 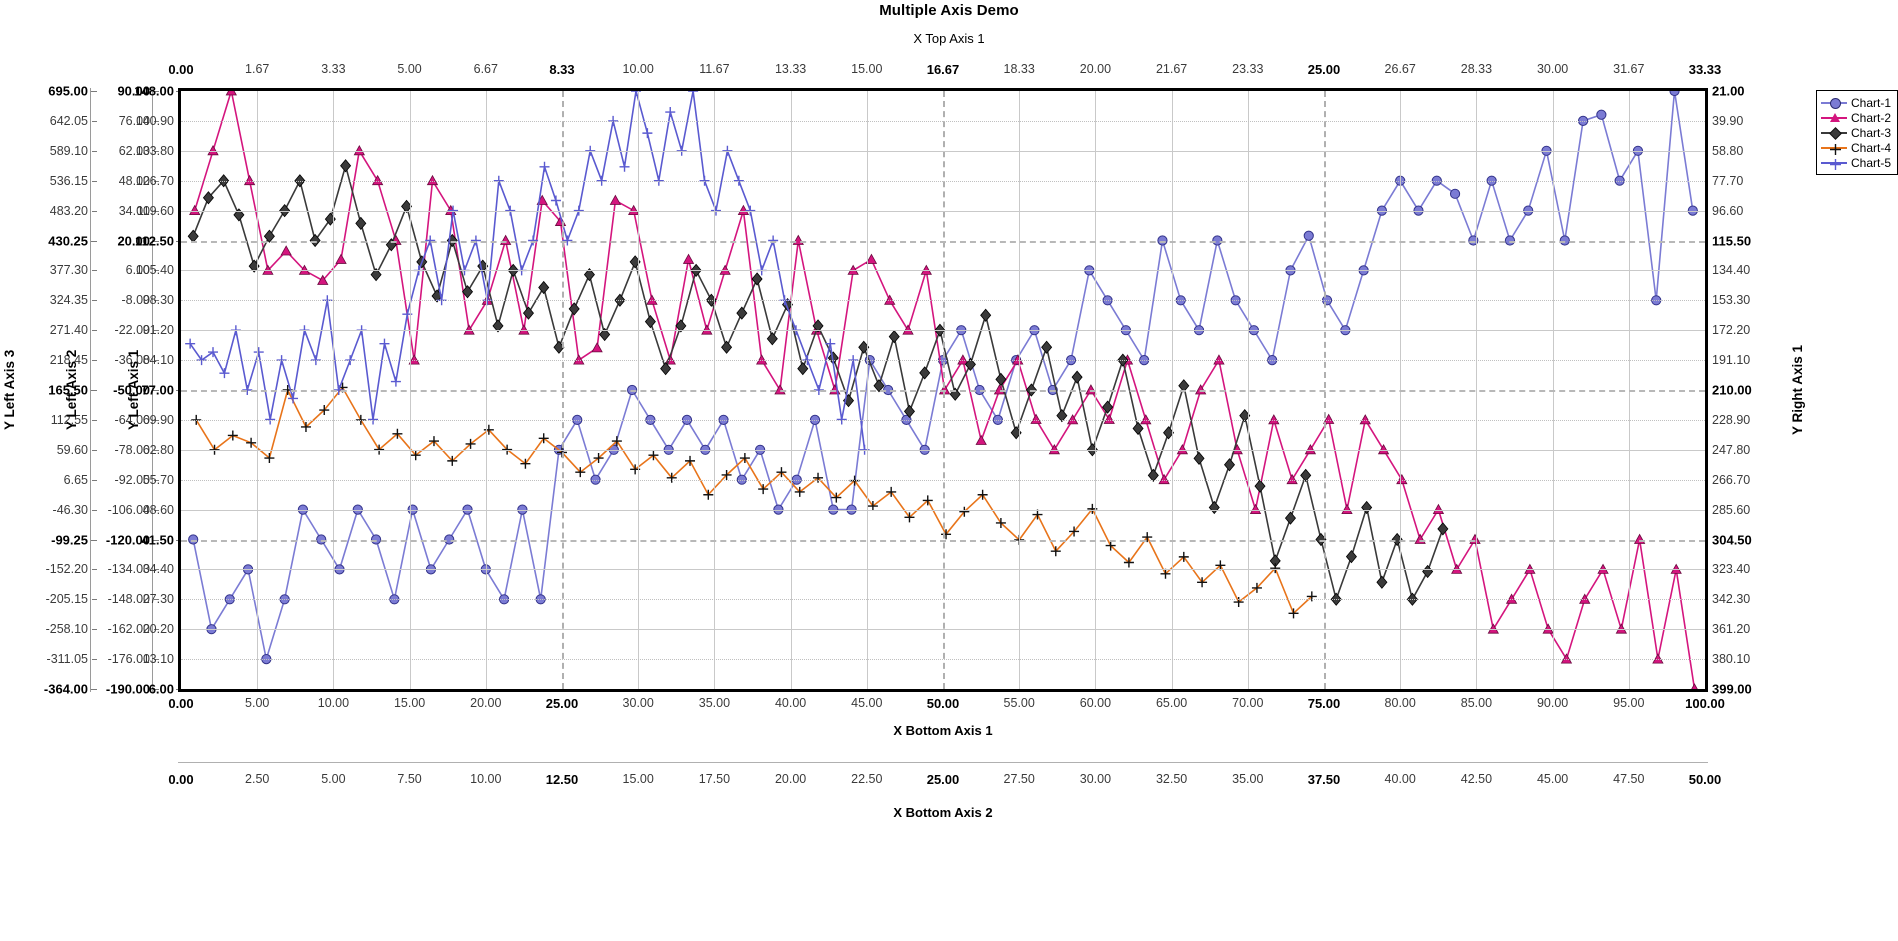 I want to click on axis-tick-label: 25.00, so click(x=1324, y=69).